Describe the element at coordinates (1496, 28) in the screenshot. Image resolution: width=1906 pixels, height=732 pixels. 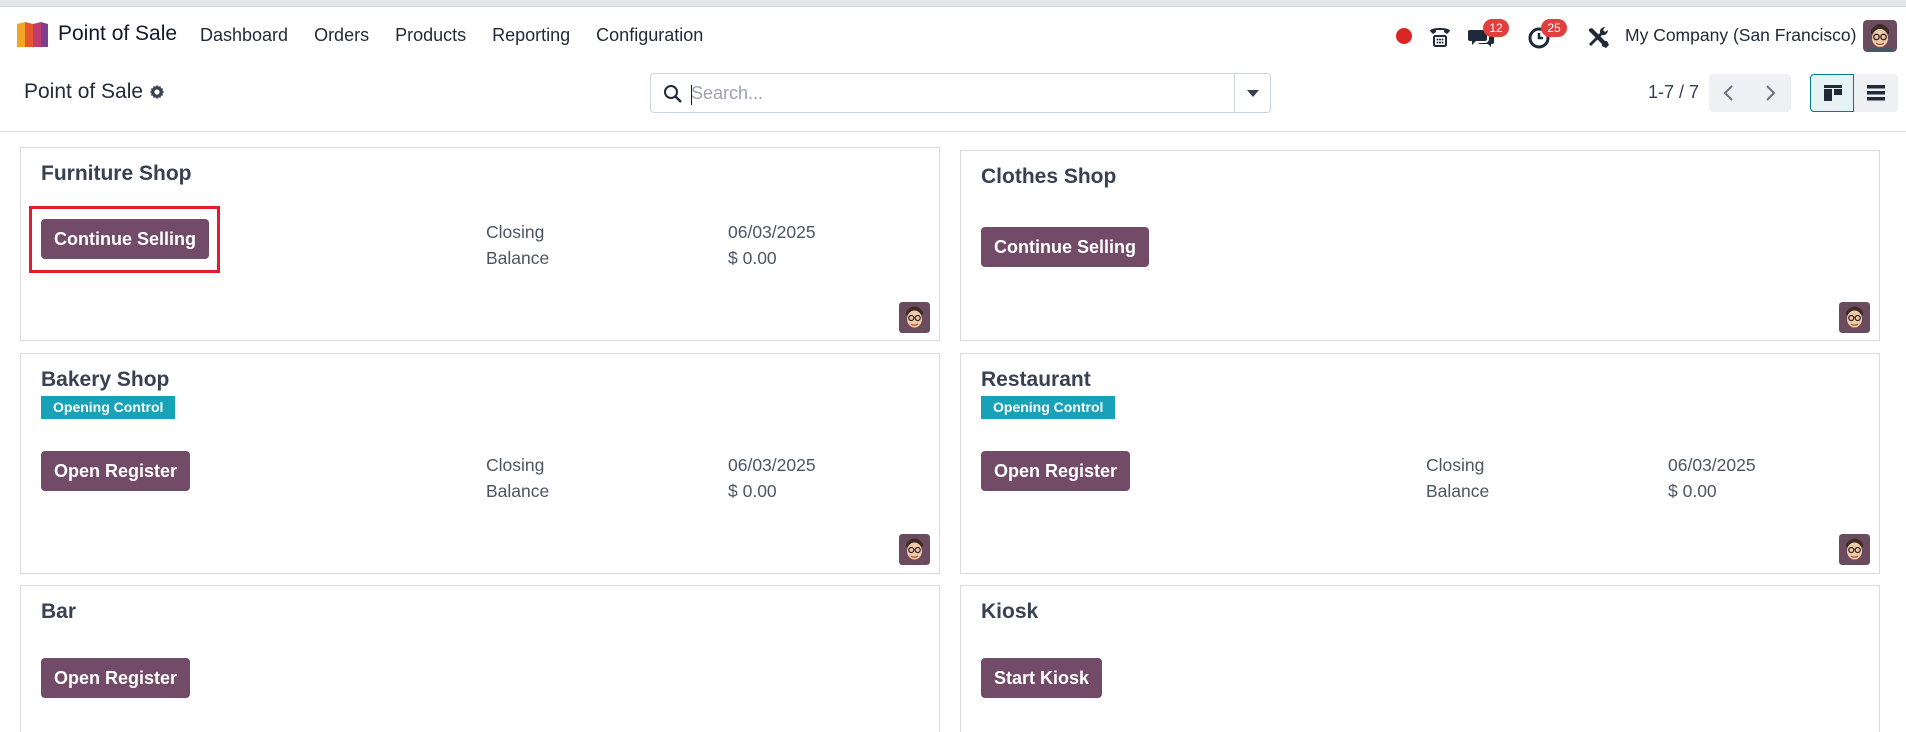
I see `messages-count-badge: 12` at that location.